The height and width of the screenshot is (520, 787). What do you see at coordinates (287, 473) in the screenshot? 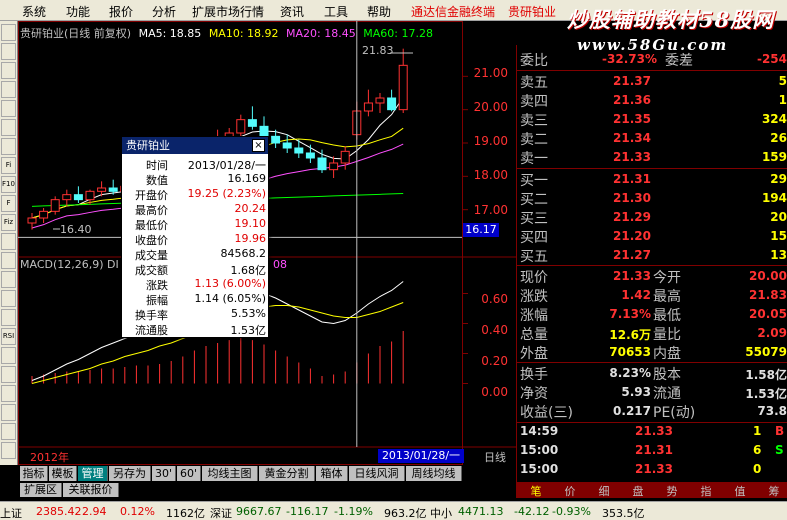
I see `tab-golden-section: 黄金分割` at bounding box center [287, 473].